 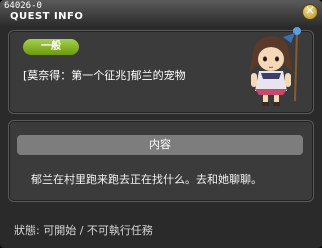 I want to click on category-badge: 一般, so click(x=51, y=47).